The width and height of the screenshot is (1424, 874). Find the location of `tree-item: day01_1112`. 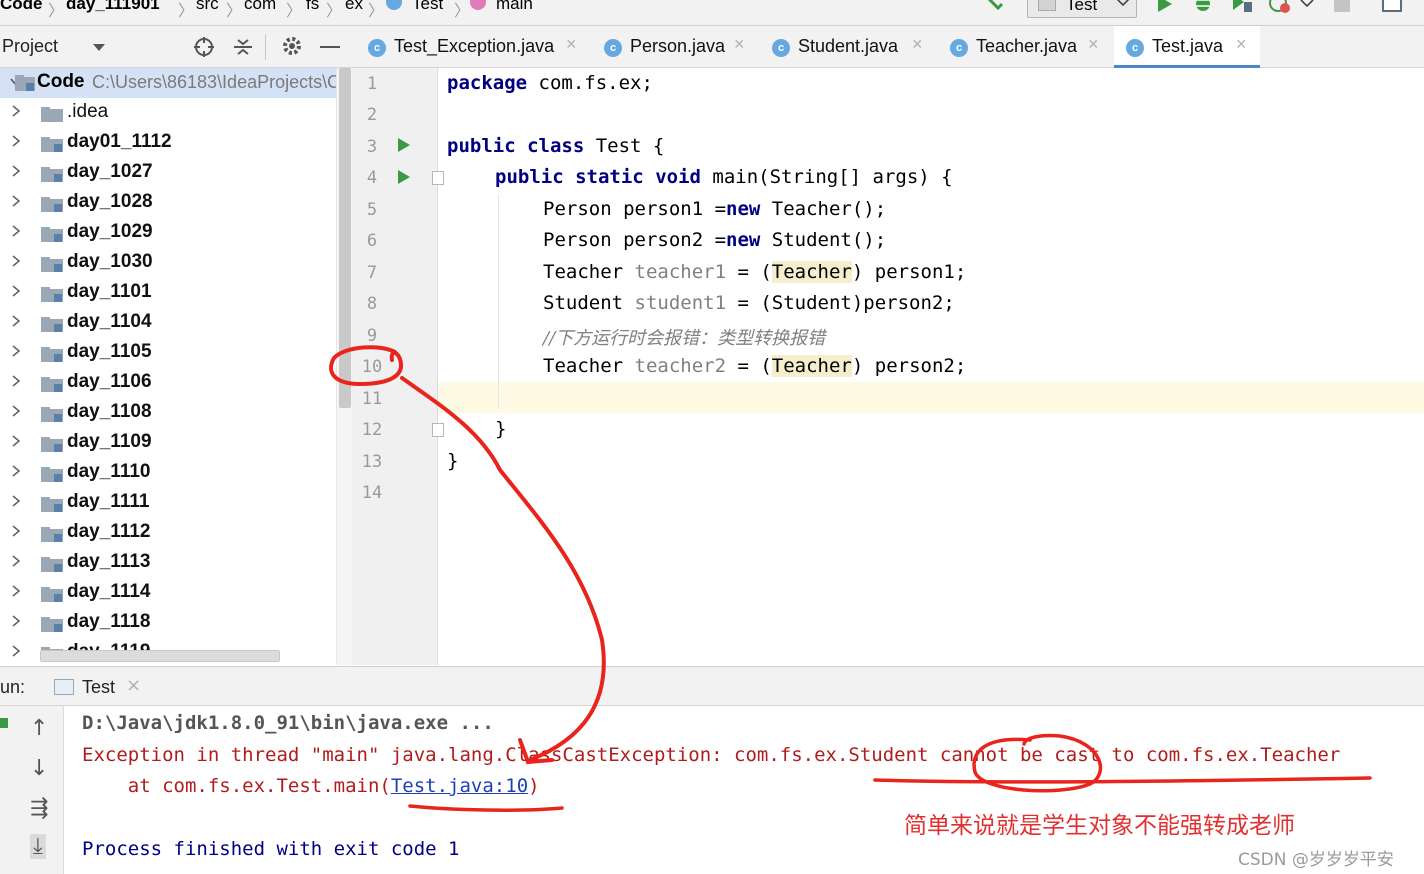

tree-item: day01_1112 is located at coordinates (168, 143).